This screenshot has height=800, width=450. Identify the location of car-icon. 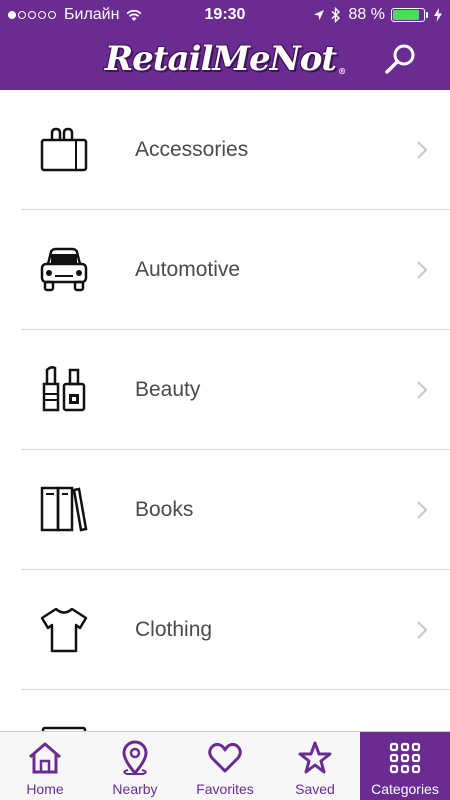
(64, 269).